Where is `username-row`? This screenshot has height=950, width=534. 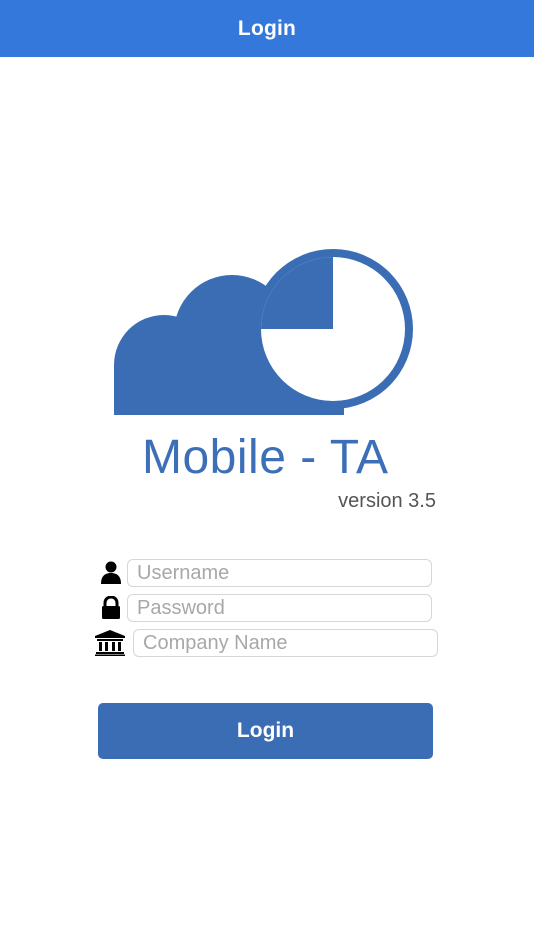
username-row is located at coordinates (265, 573).